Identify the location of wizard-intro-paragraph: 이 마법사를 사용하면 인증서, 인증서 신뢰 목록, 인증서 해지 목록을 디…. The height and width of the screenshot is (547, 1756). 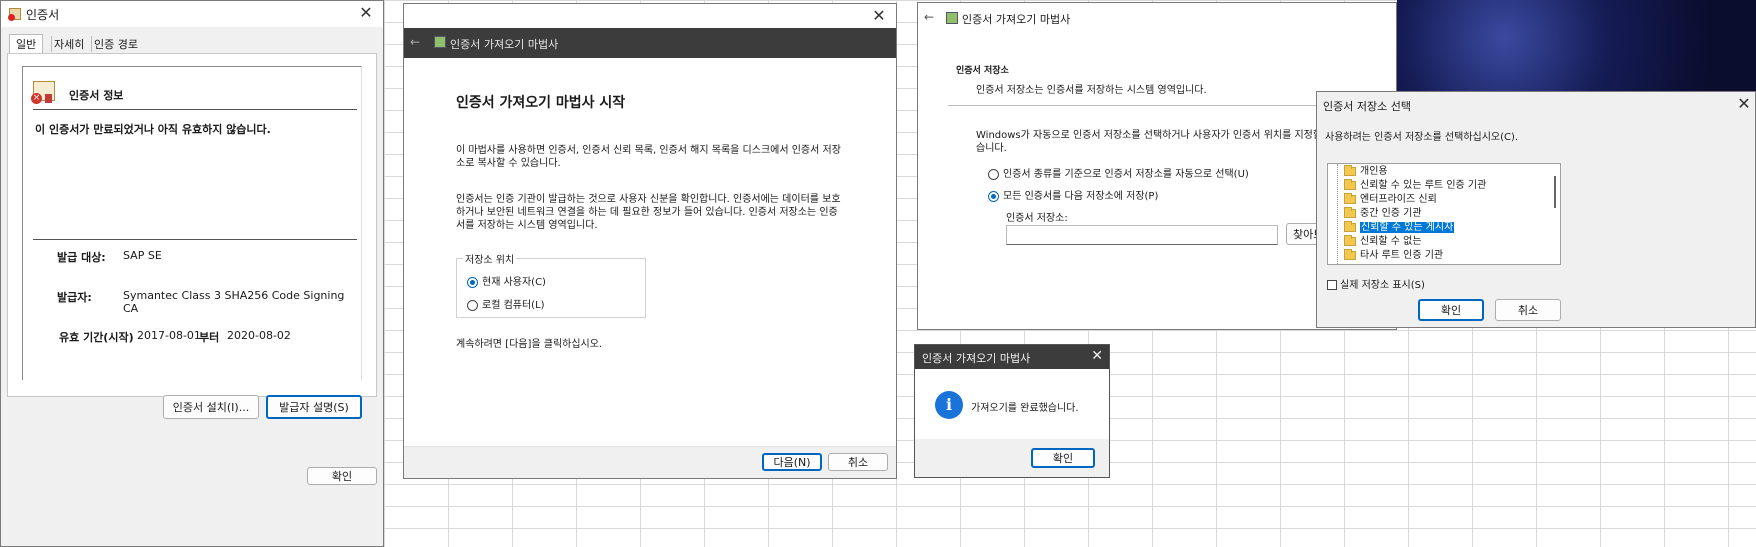
(666, 157).